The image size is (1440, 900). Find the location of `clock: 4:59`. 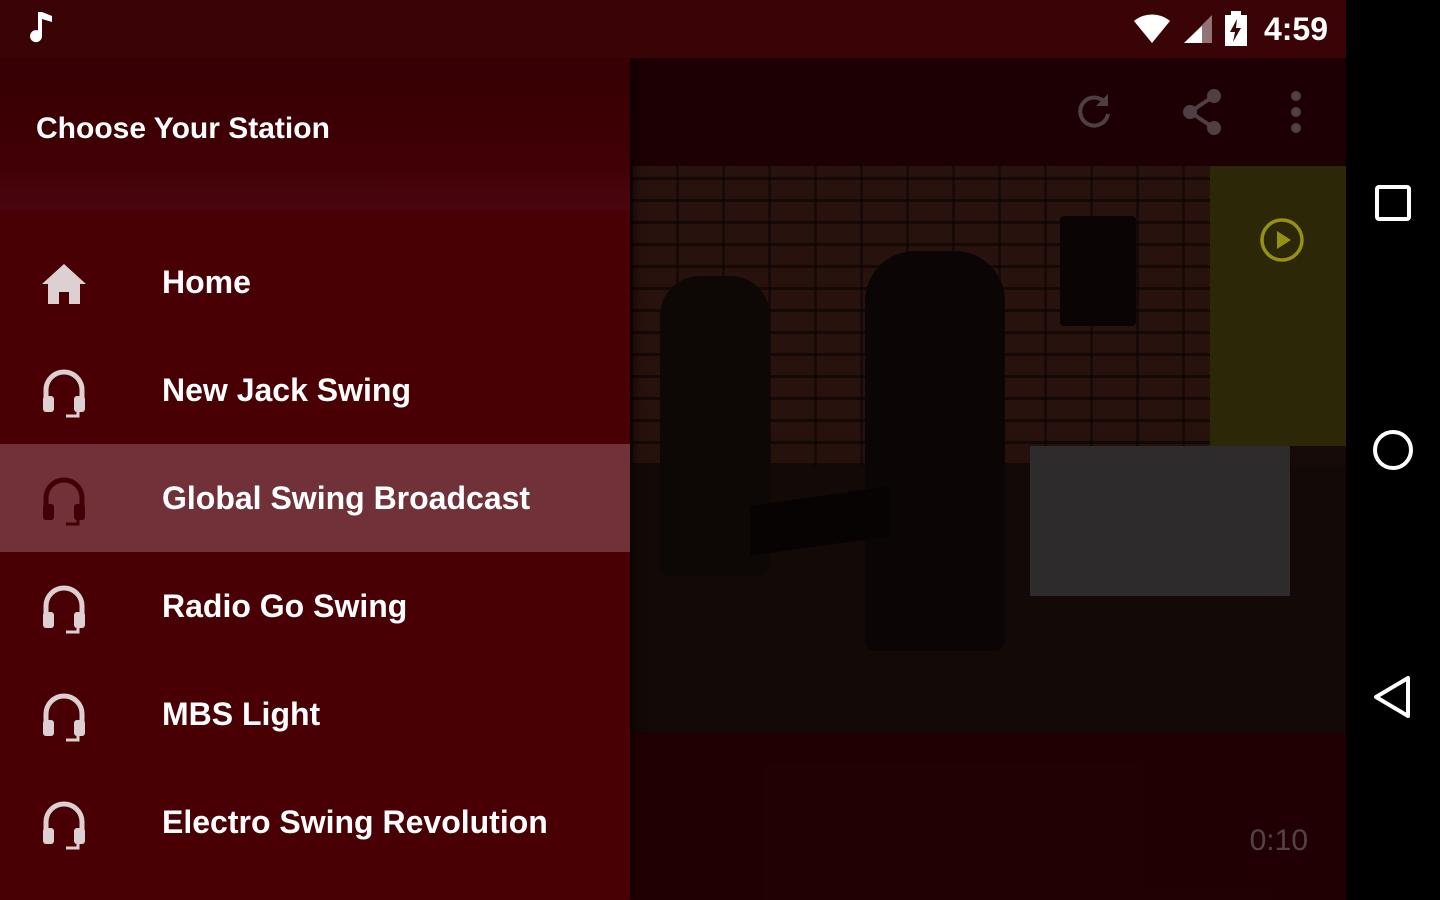

clock: 4:59 is located at coordinates (1295, 28).